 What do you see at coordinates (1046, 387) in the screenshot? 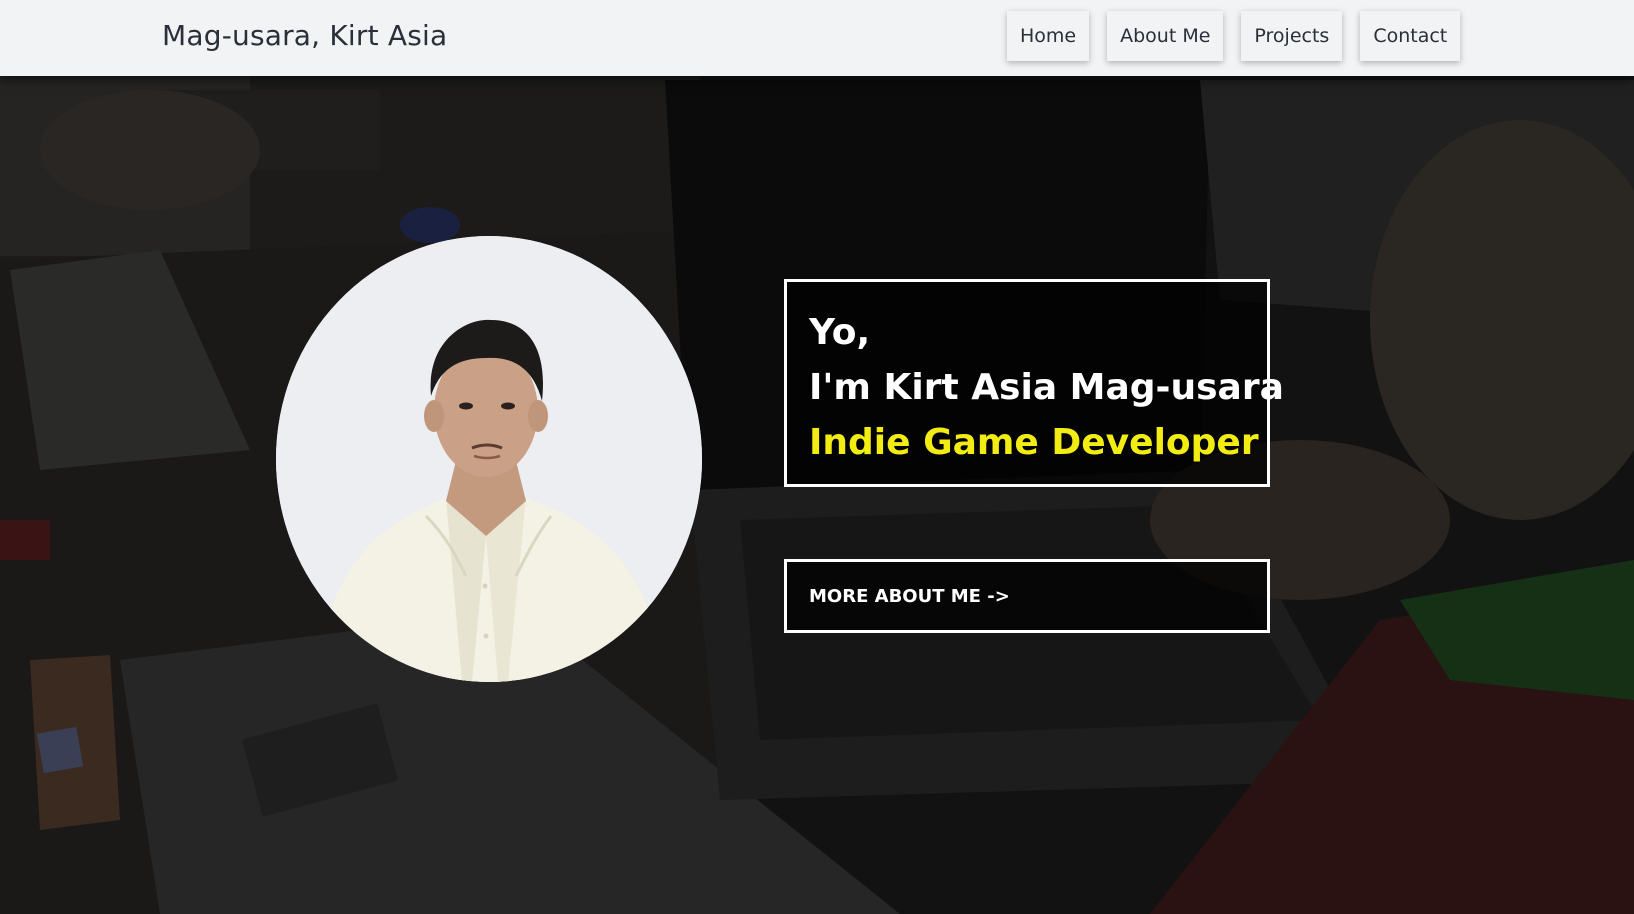
I see `name-heading: I'm Kirt Asia Mag-usara` at bounding box center [1046, 387].